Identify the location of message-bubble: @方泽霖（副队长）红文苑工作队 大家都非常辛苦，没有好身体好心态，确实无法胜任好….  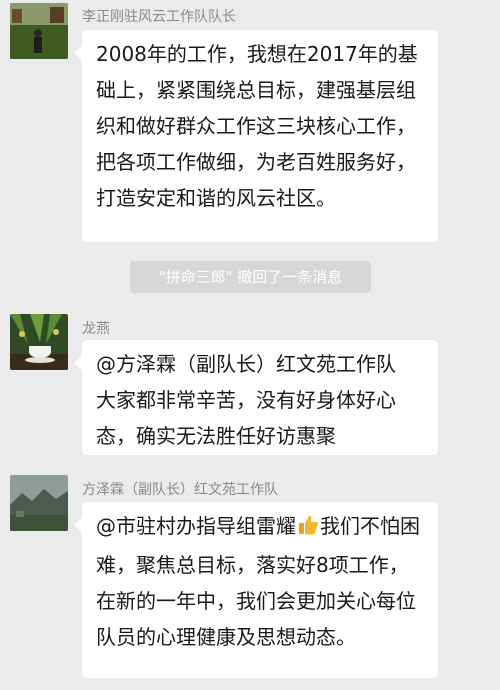
(256, 397).